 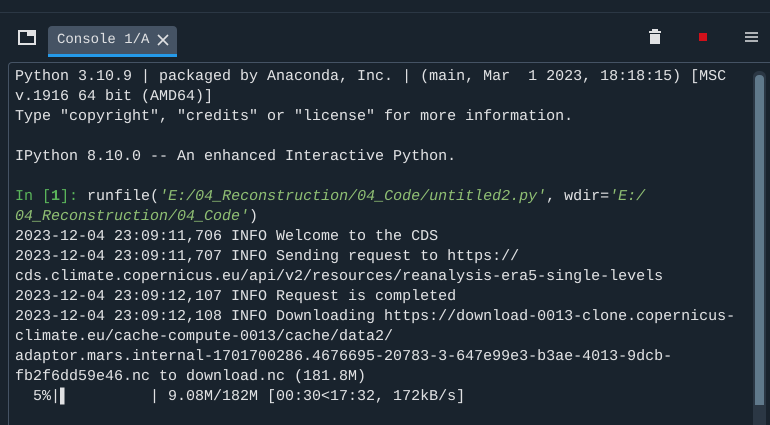 What do you see at coordinates (235, 157) in the screenshot?
I see `console-line: IPython 8.10.0 -- An enhanced Interactive Python.` at bounding box center [235, 157].